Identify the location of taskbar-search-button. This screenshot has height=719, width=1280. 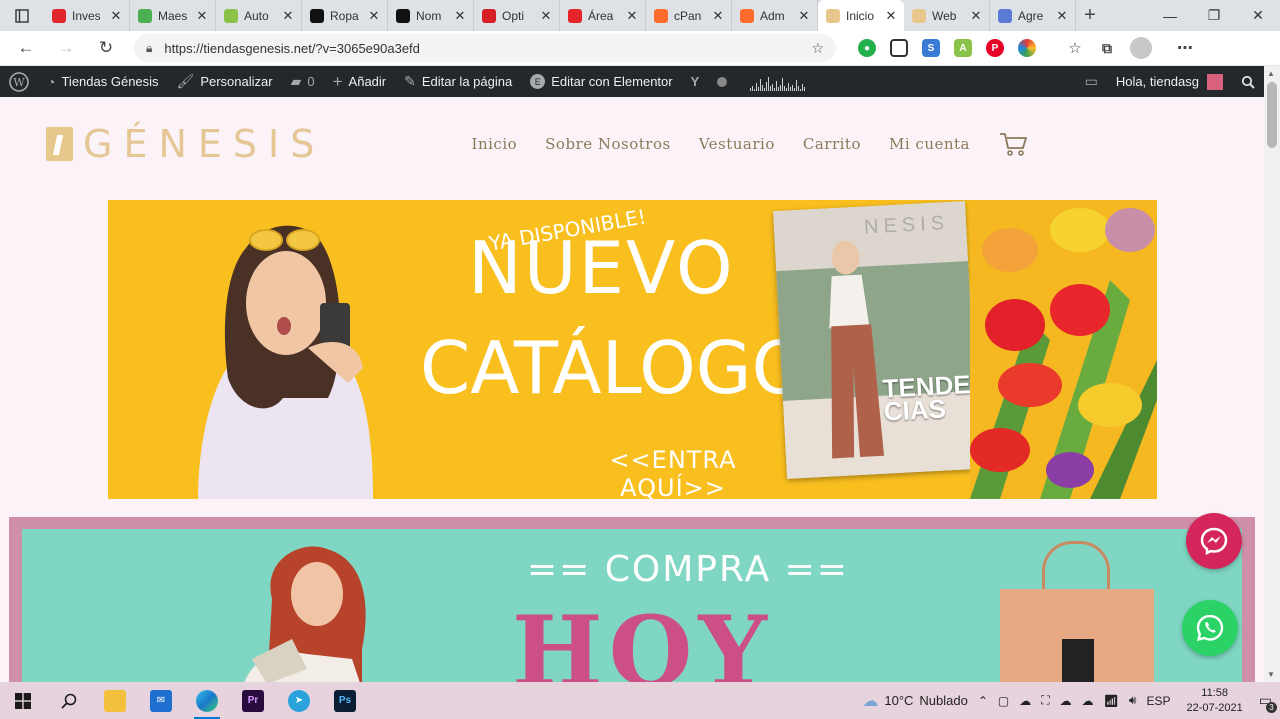
(69, 700).